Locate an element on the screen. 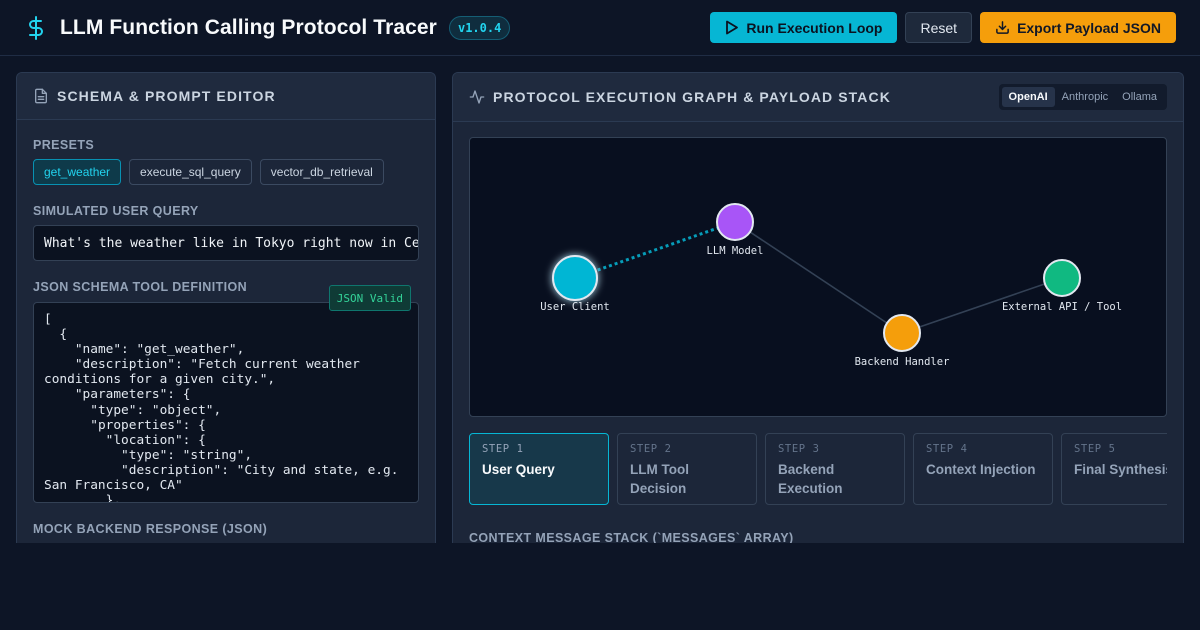 The width and height of the screenshot is (1200, 630). provider-tabs: OpenAI Anthropic Ollama is located at coordinates (1082, 97).